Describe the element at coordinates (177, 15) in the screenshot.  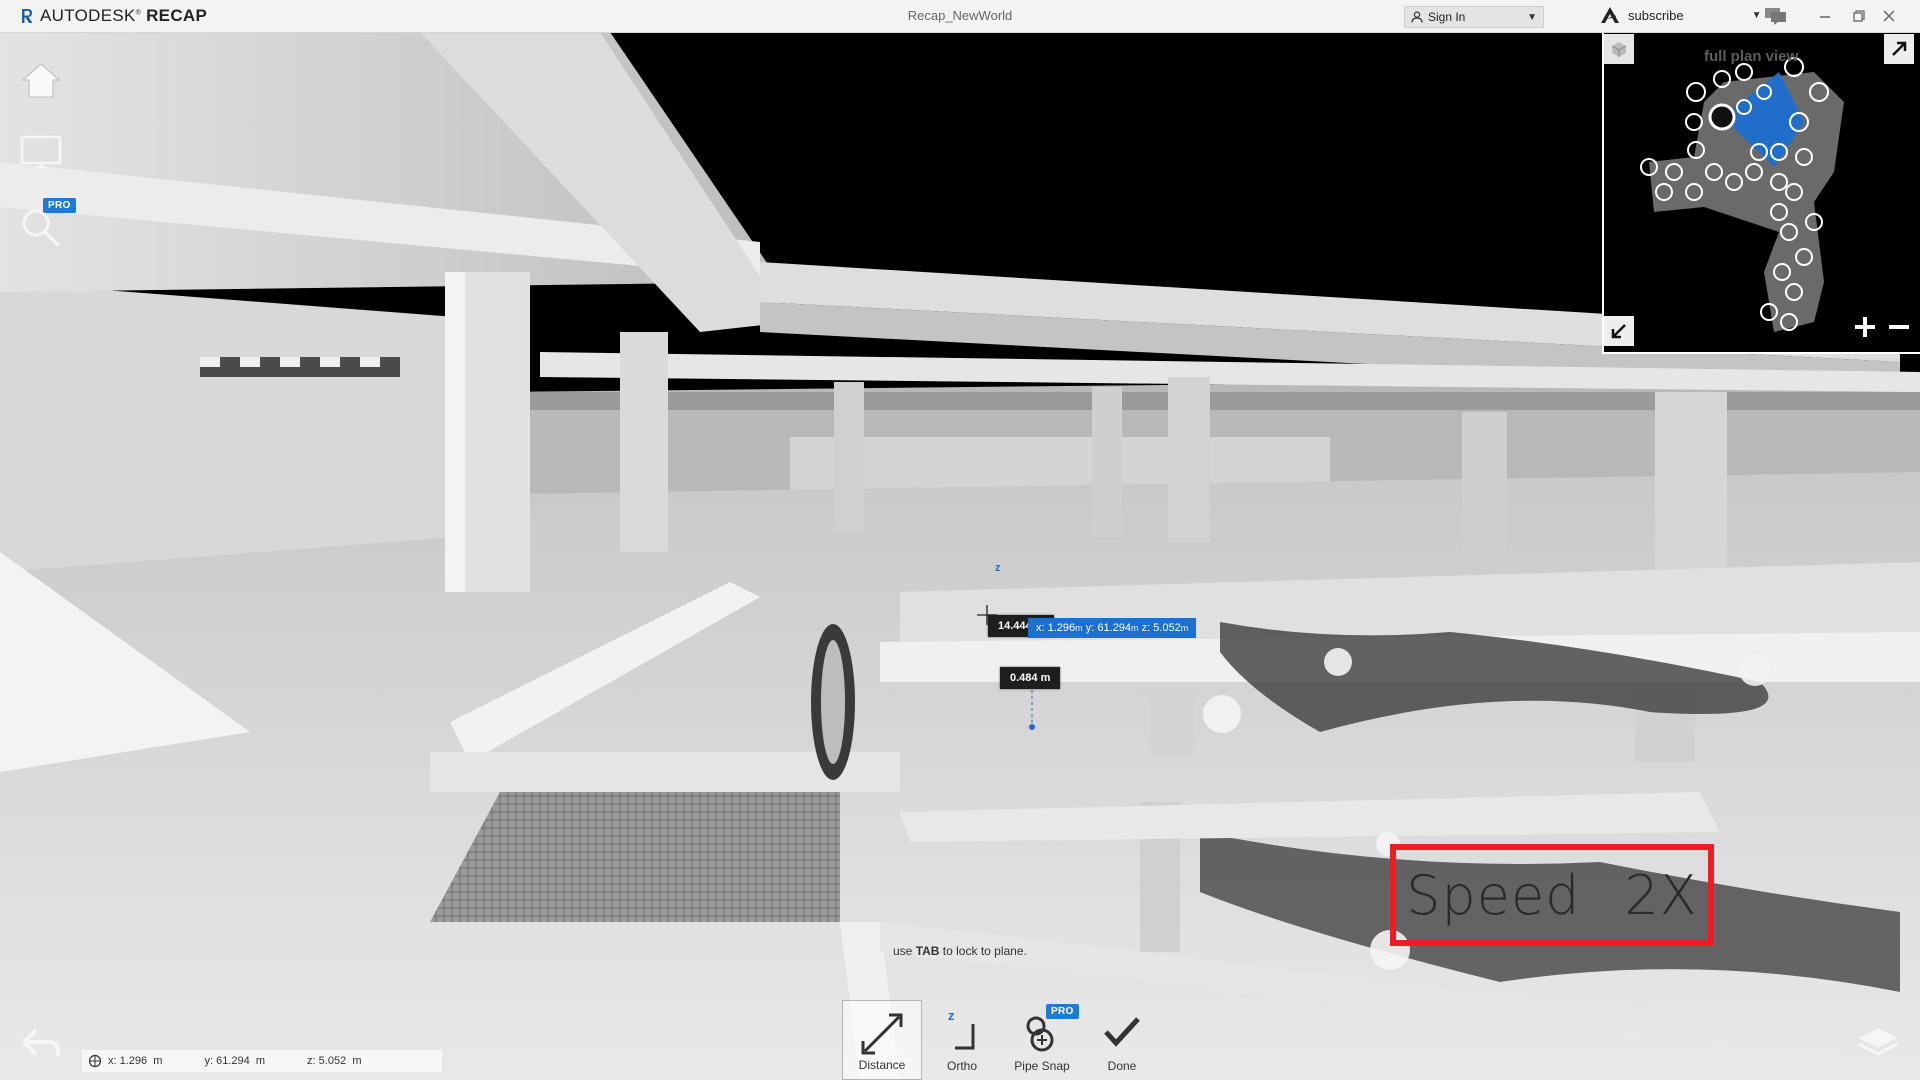
I see `brand-product: RECAP` at that location.